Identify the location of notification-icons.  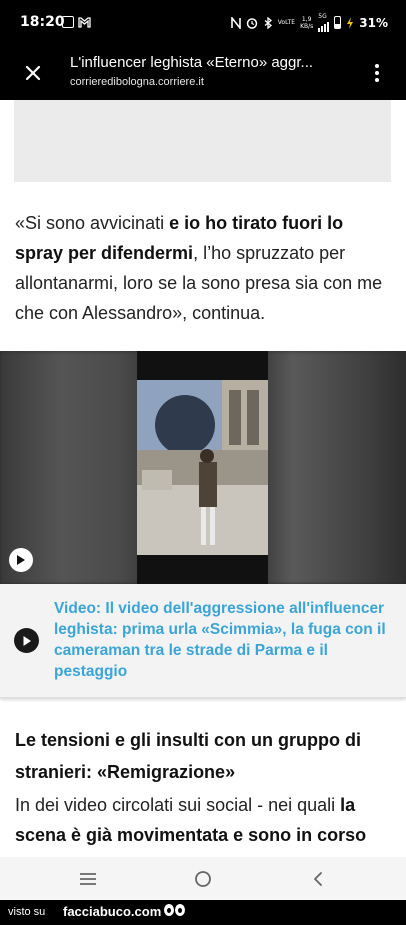
(76, 22).